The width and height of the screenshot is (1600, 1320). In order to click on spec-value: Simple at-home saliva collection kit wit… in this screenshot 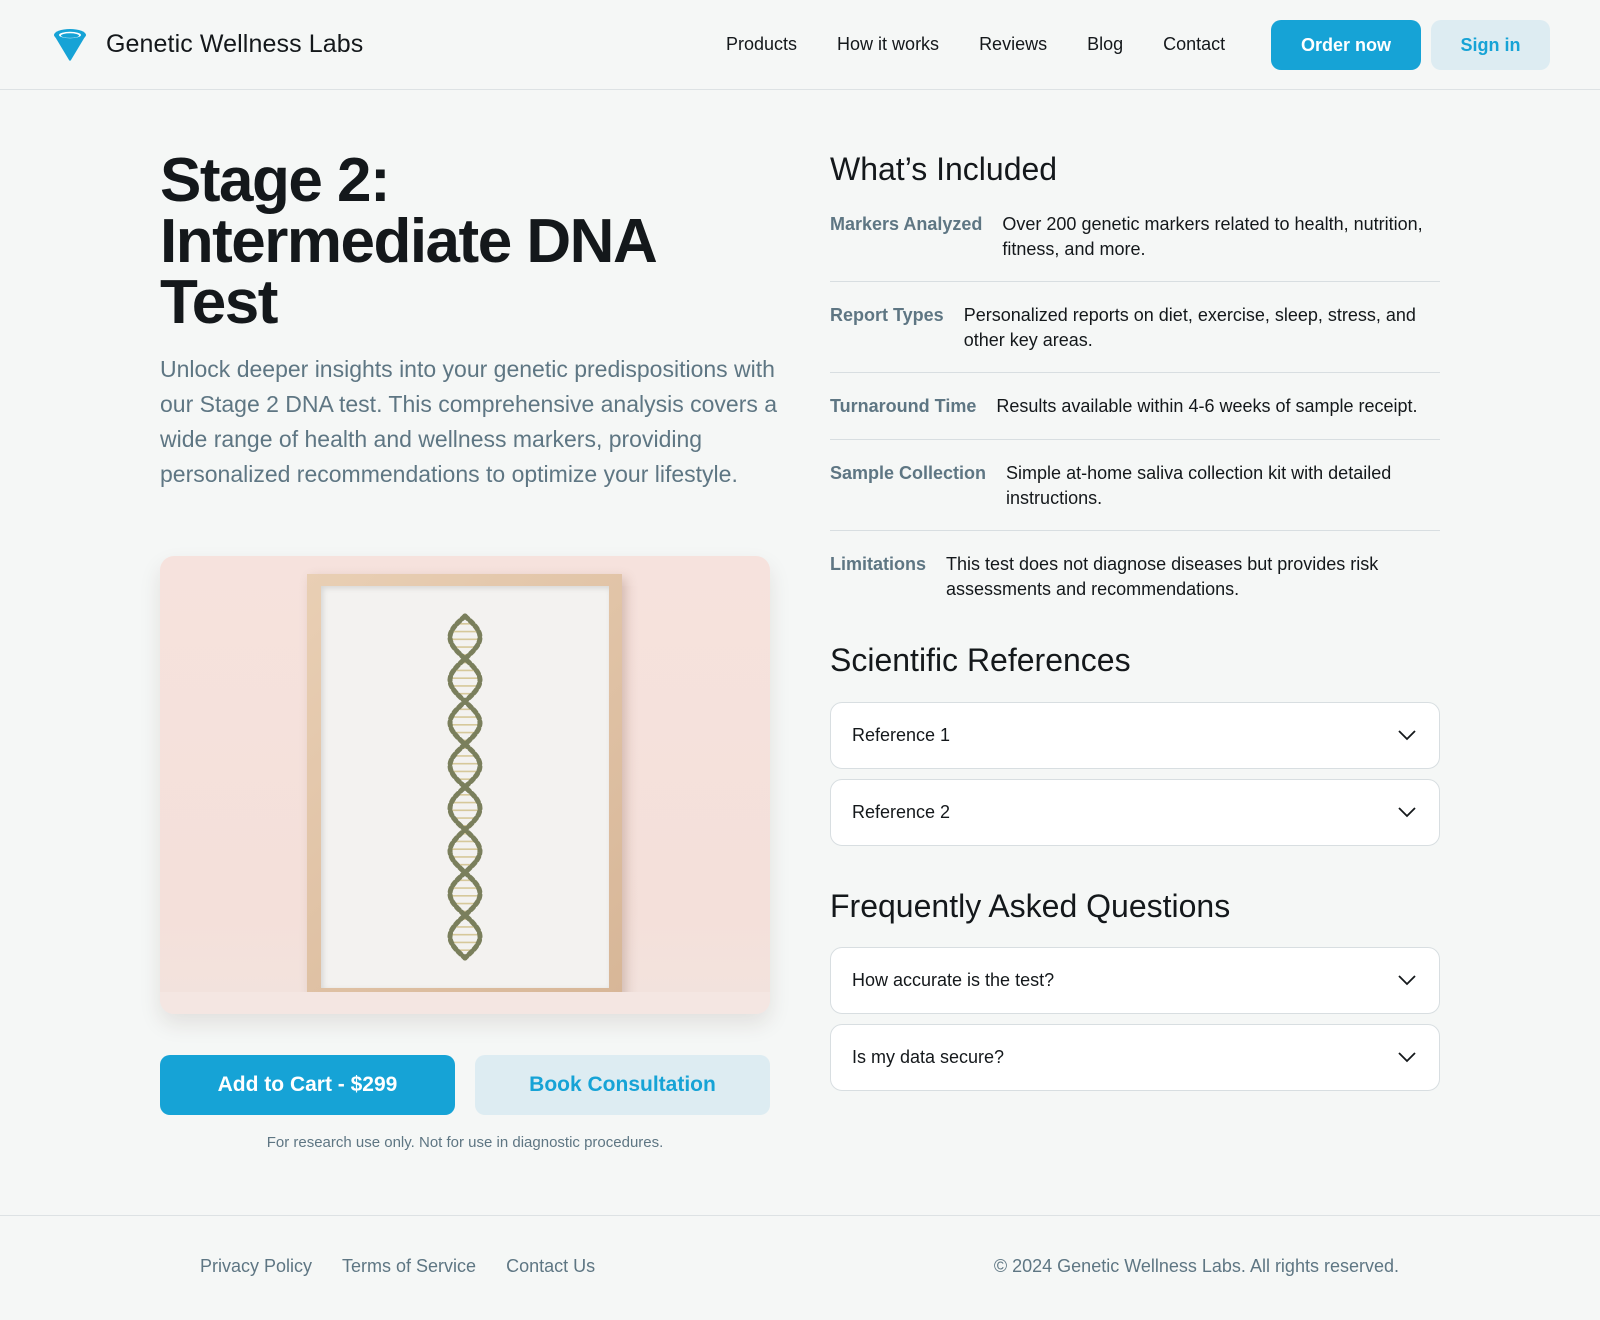, I will do `click(1199, 485)`.